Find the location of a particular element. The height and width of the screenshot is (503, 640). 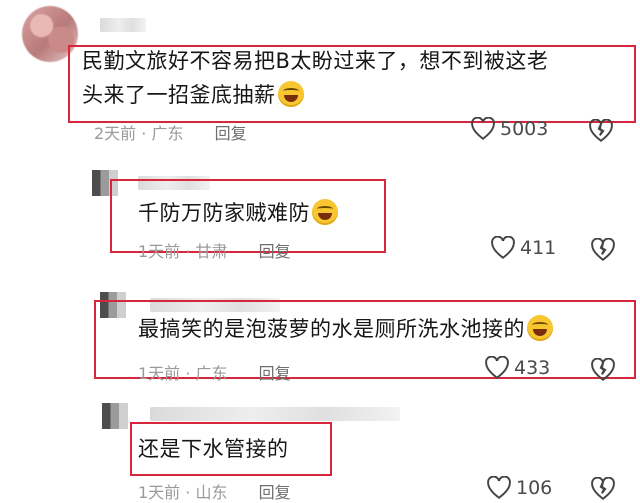

comment-text: 千防万防家贼难防 is located at coordinates (238, 213).